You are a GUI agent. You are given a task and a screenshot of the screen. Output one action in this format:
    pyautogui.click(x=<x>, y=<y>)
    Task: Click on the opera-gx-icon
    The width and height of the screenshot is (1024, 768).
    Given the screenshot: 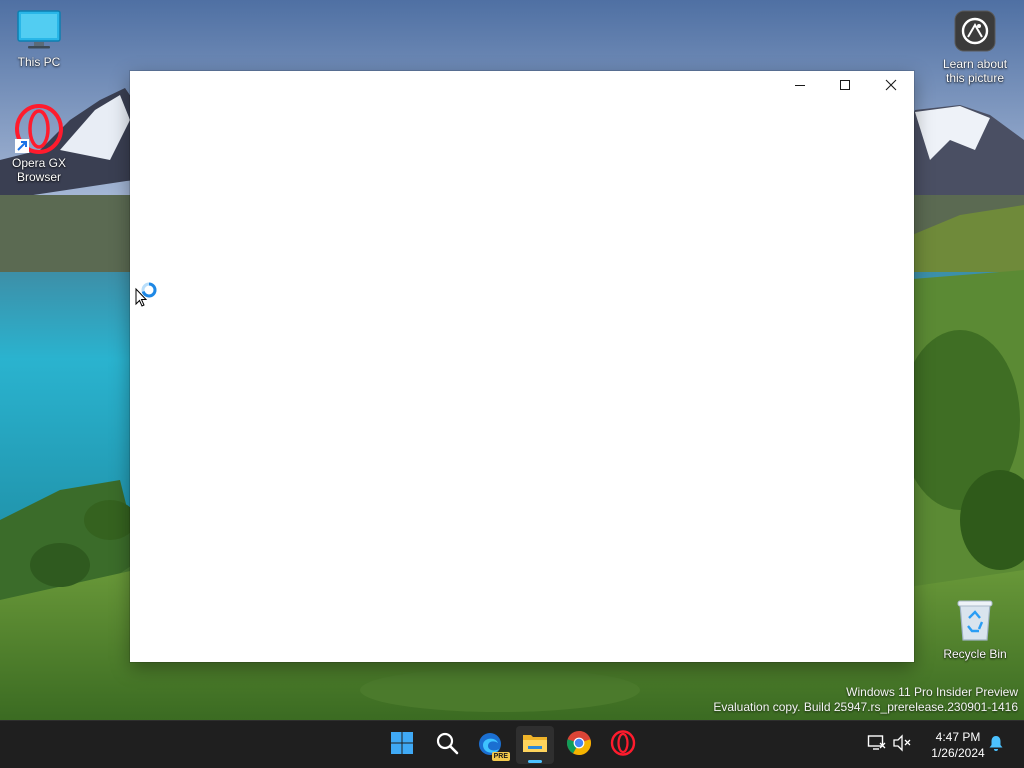 What is the action you would take?
    pyautogui.click(x=39, y=129)
    